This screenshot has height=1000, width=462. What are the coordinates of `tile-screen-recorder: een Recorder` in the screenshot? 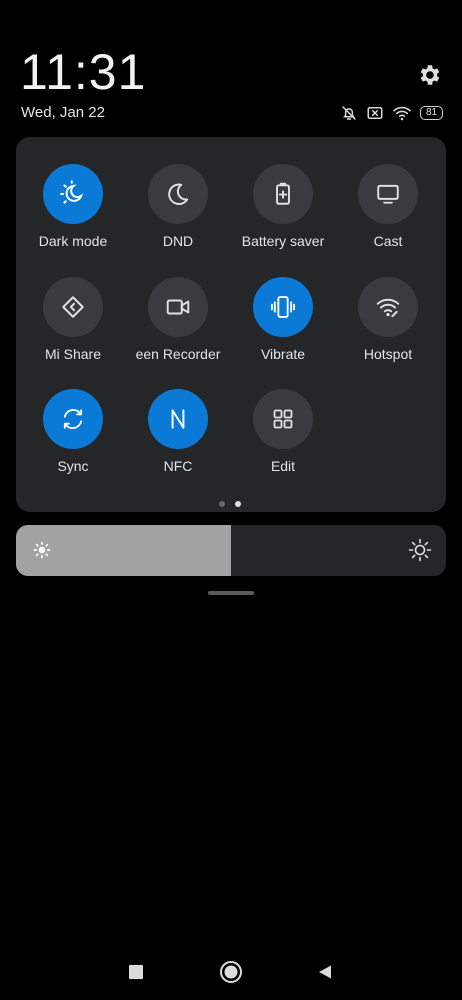 It's located at (178, 327).